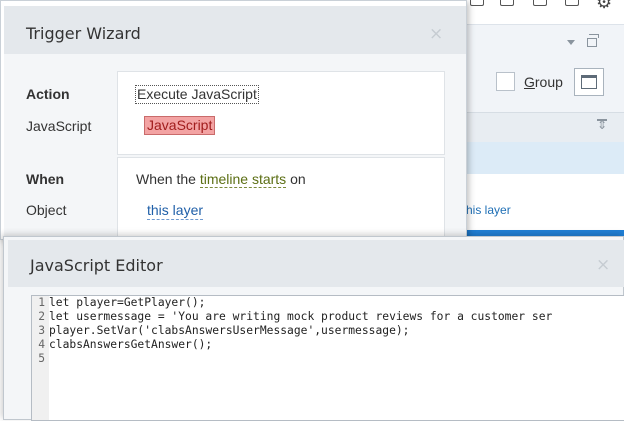  What do you see at coordinates (316, 263) in the screenshot?
I see `javascript-editor-titlebar: JavaScript Editor ×` at bounding box center [316, 263].